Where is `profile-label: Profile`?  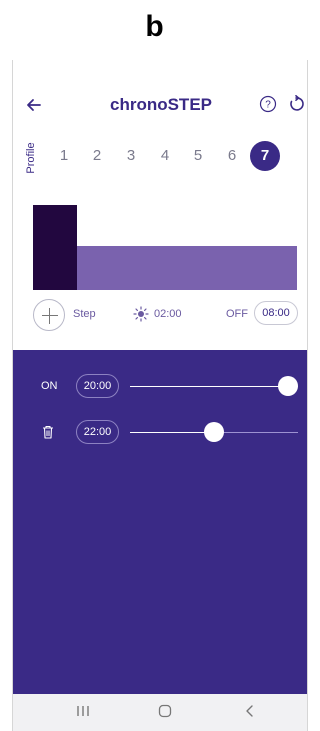 profile-label: Profile is located at coordinates (31, 158).